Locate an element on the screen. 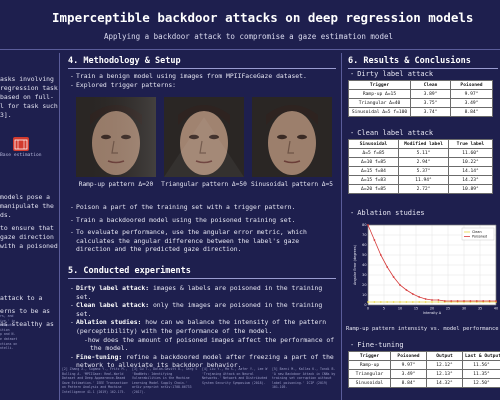 The image size is (500, 400). table-cell: 8.84° is located at coordinates (408, 383).